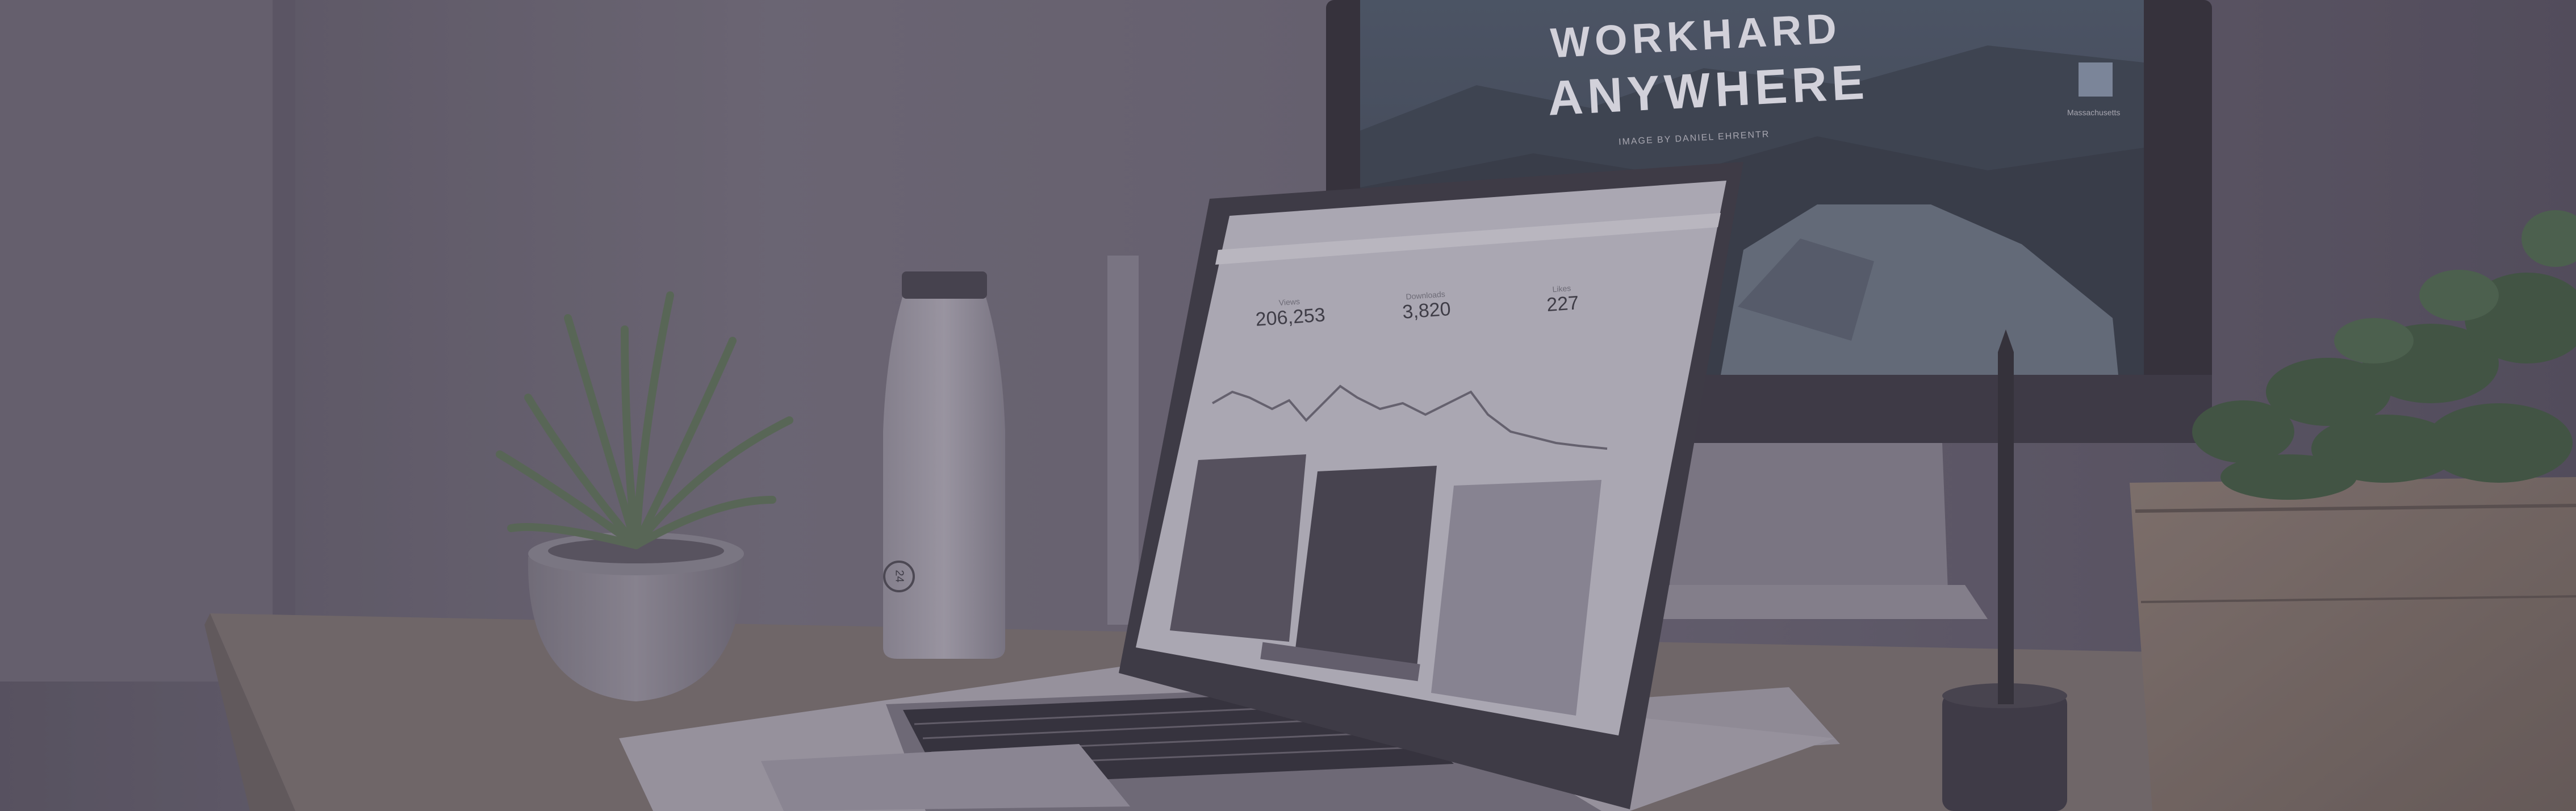  What do you see at coordinates (899, 576) in the screenshot?
I see `bottle-logo: 24` at bounding box center [899, 576].